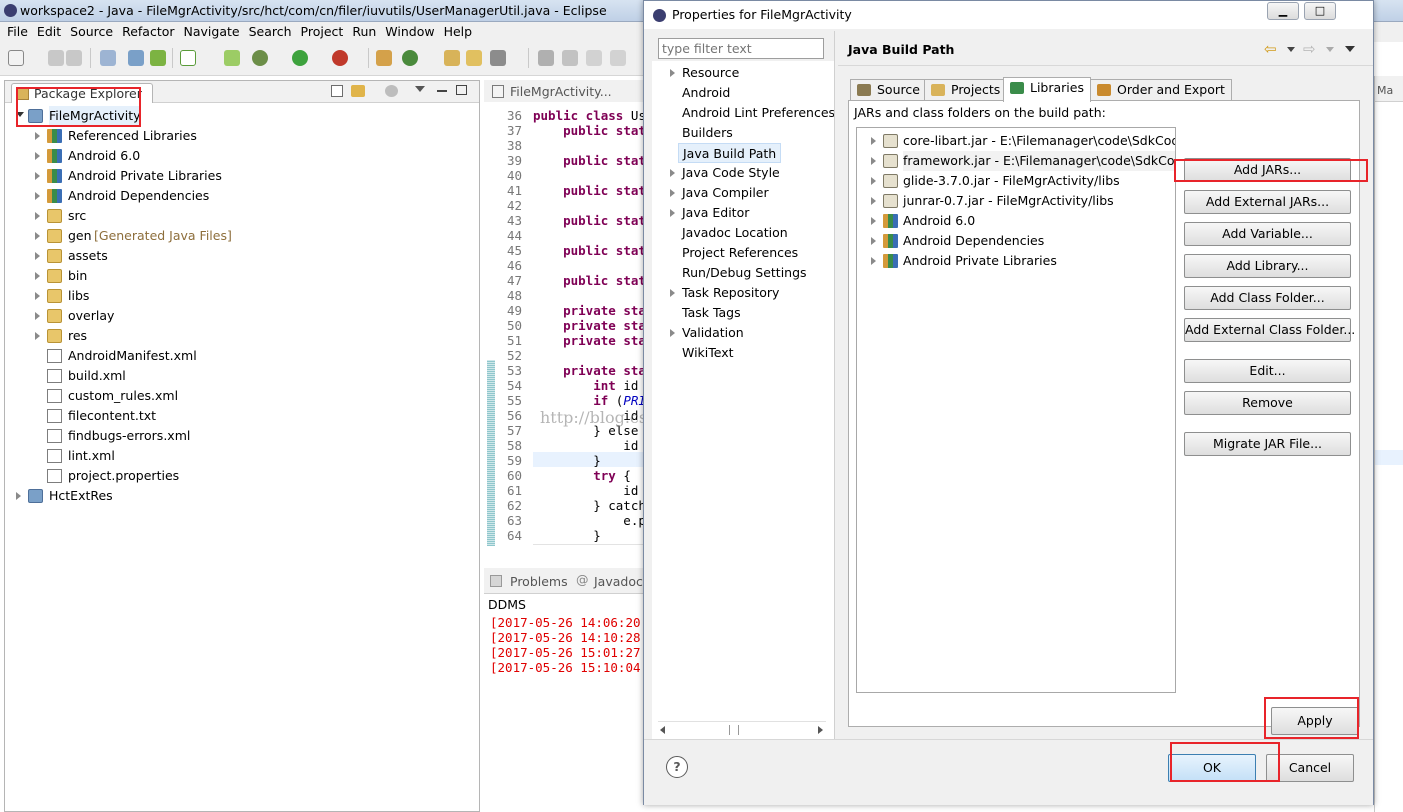  Describe the element at coordinates (16, 58) in the screenshot. I see `new-icon` at that location.